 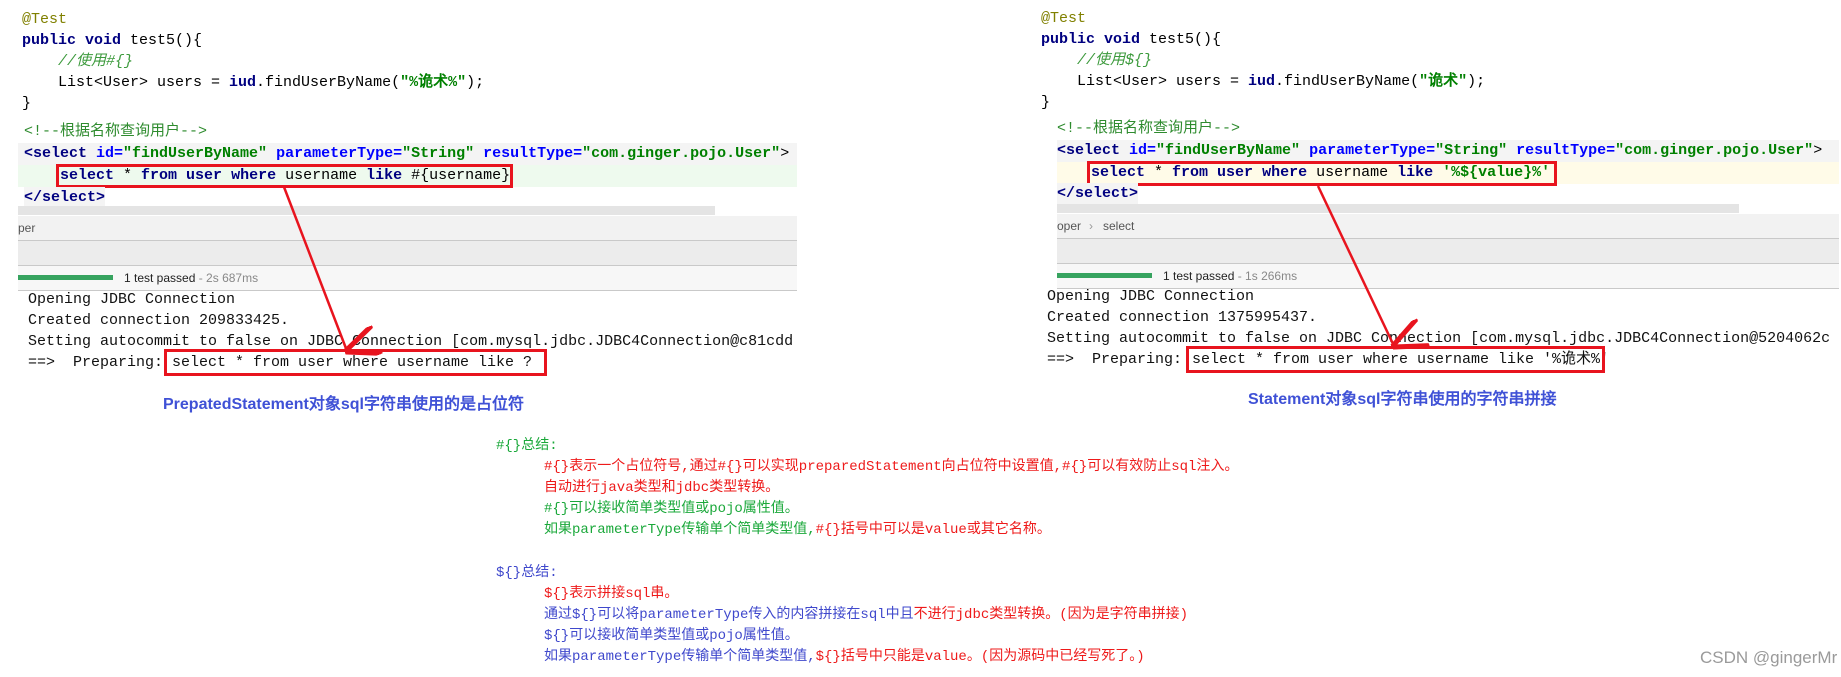 What do you see at coordinates (1150, 467) in the screenshot?
I see `t: #{}可以有效防止sql注入。` at bounding box center [1150, 467].